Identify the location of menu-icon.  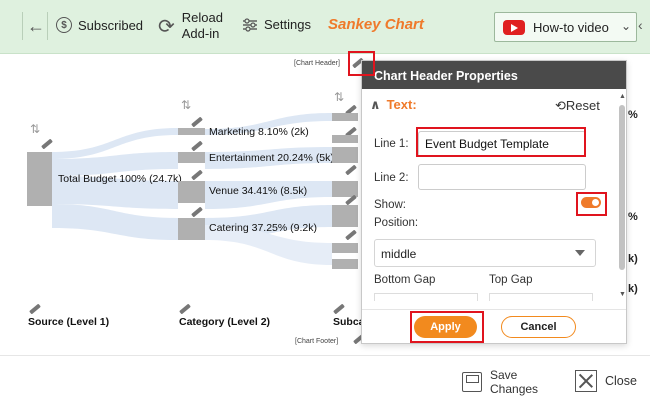
(11, 25).